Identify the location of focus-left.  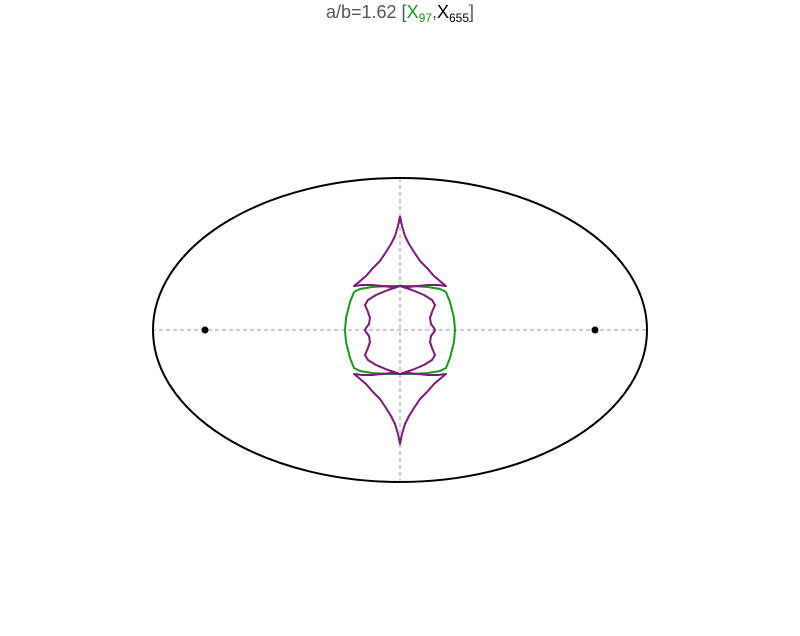
(205, 330).